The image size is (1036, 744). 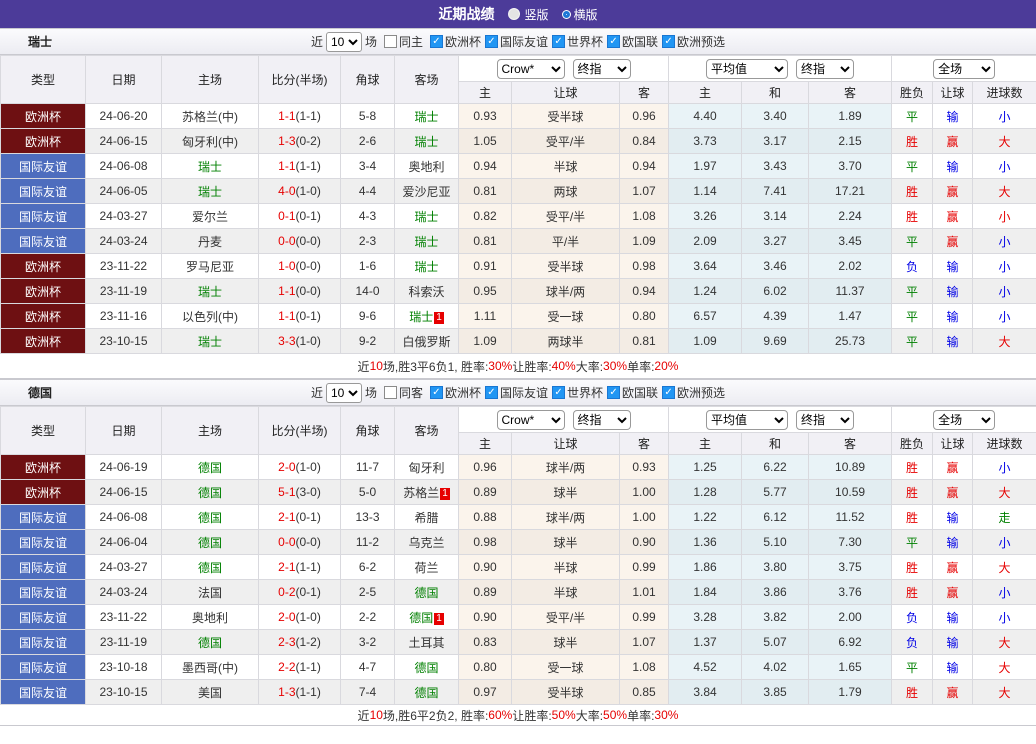 What do you see at coordinates (123, 241) in the screenshot?
I see `date-cell: 24-03-24` at bounding box center [123, 241].